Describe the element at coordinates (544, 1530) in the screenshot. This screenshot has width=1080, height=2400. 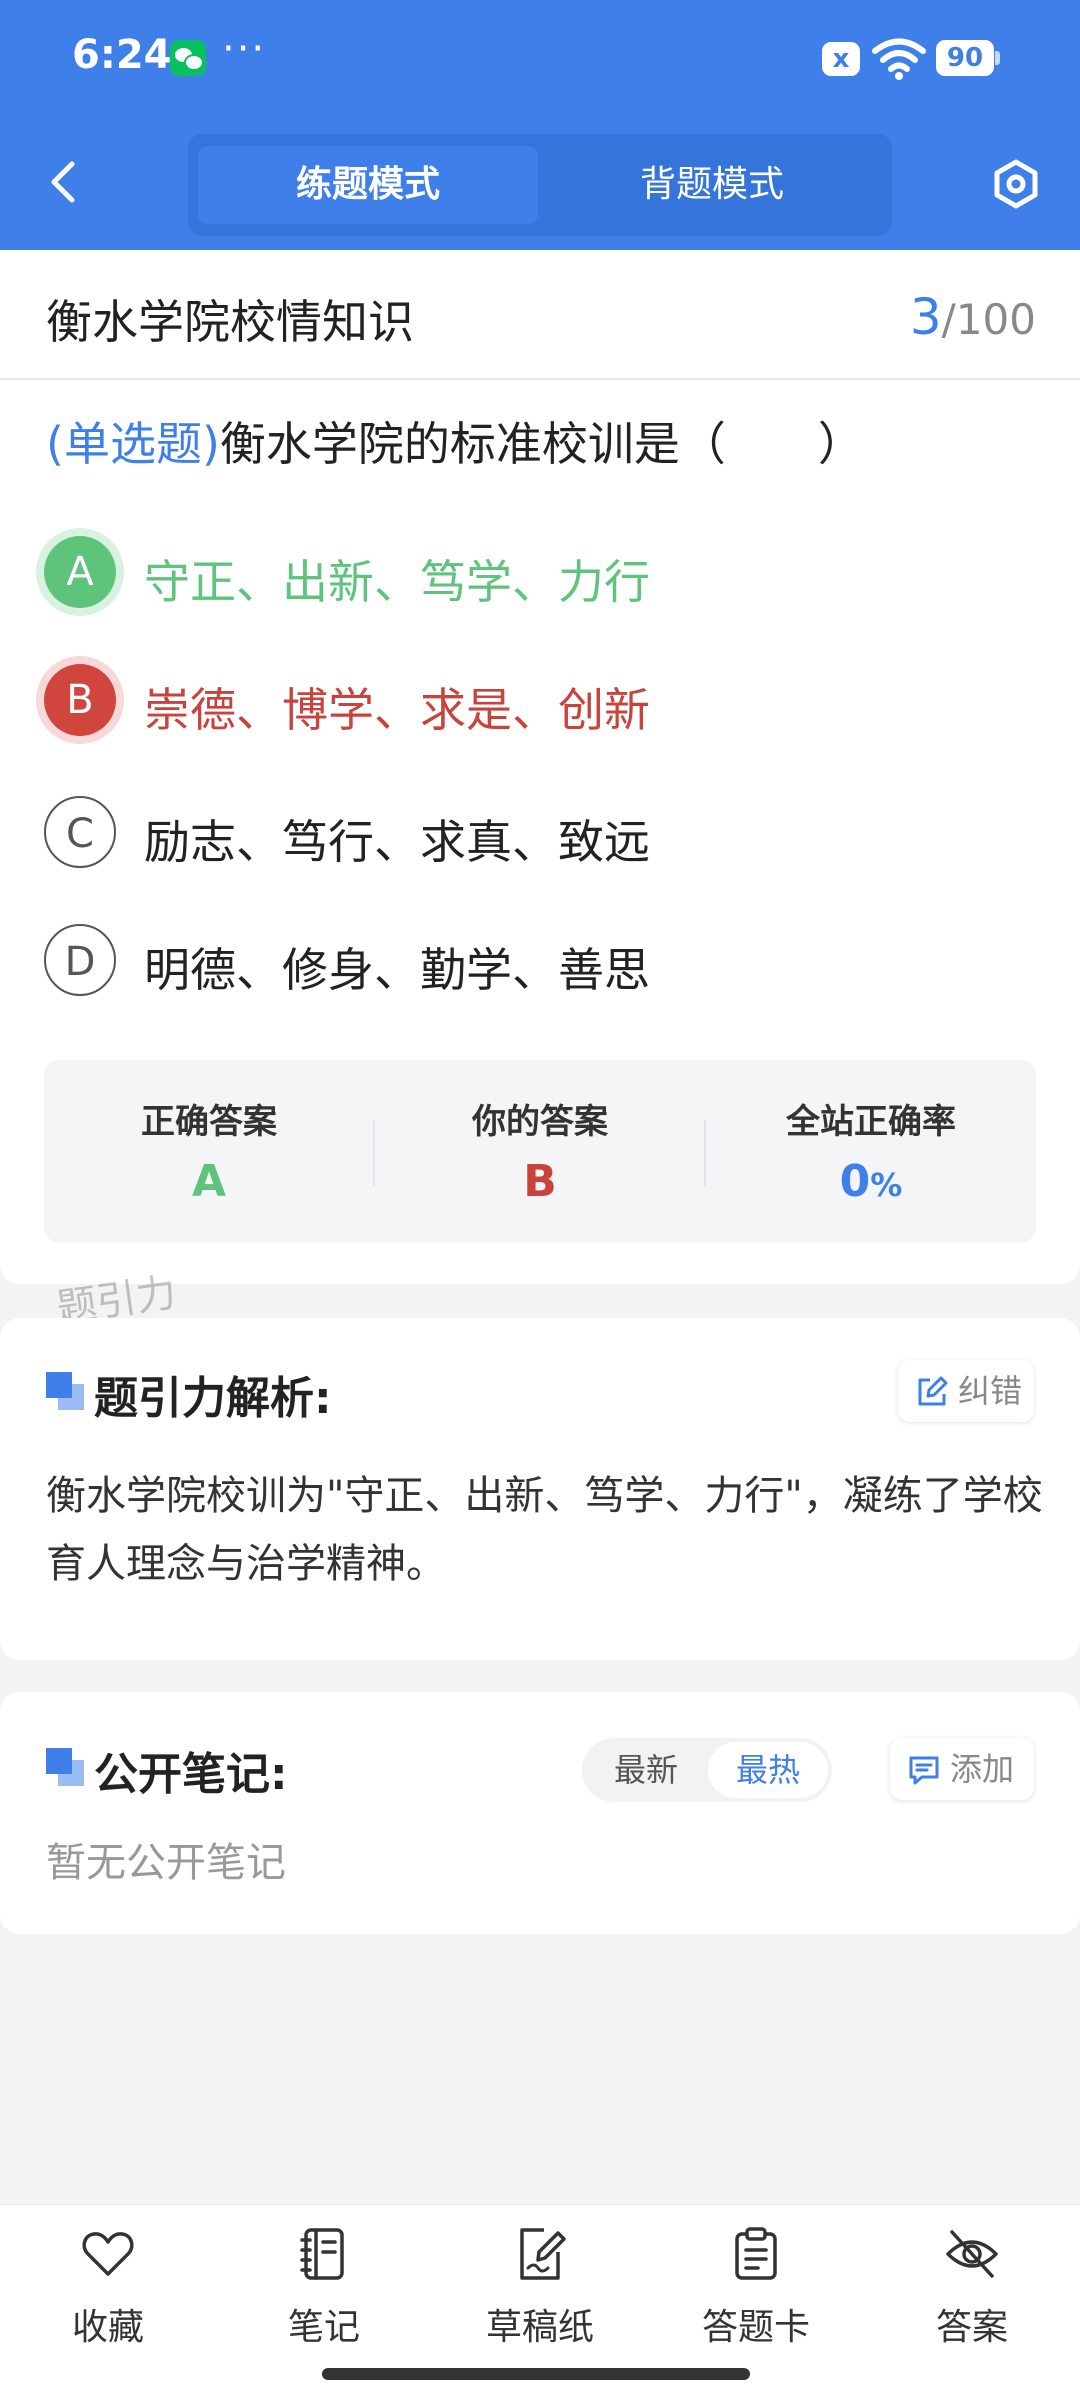
I see `analysis-text: 衡水学院校训为"守正、出新、笃学、力行"，凝练了学校育人理念与治学精神。` at that location.